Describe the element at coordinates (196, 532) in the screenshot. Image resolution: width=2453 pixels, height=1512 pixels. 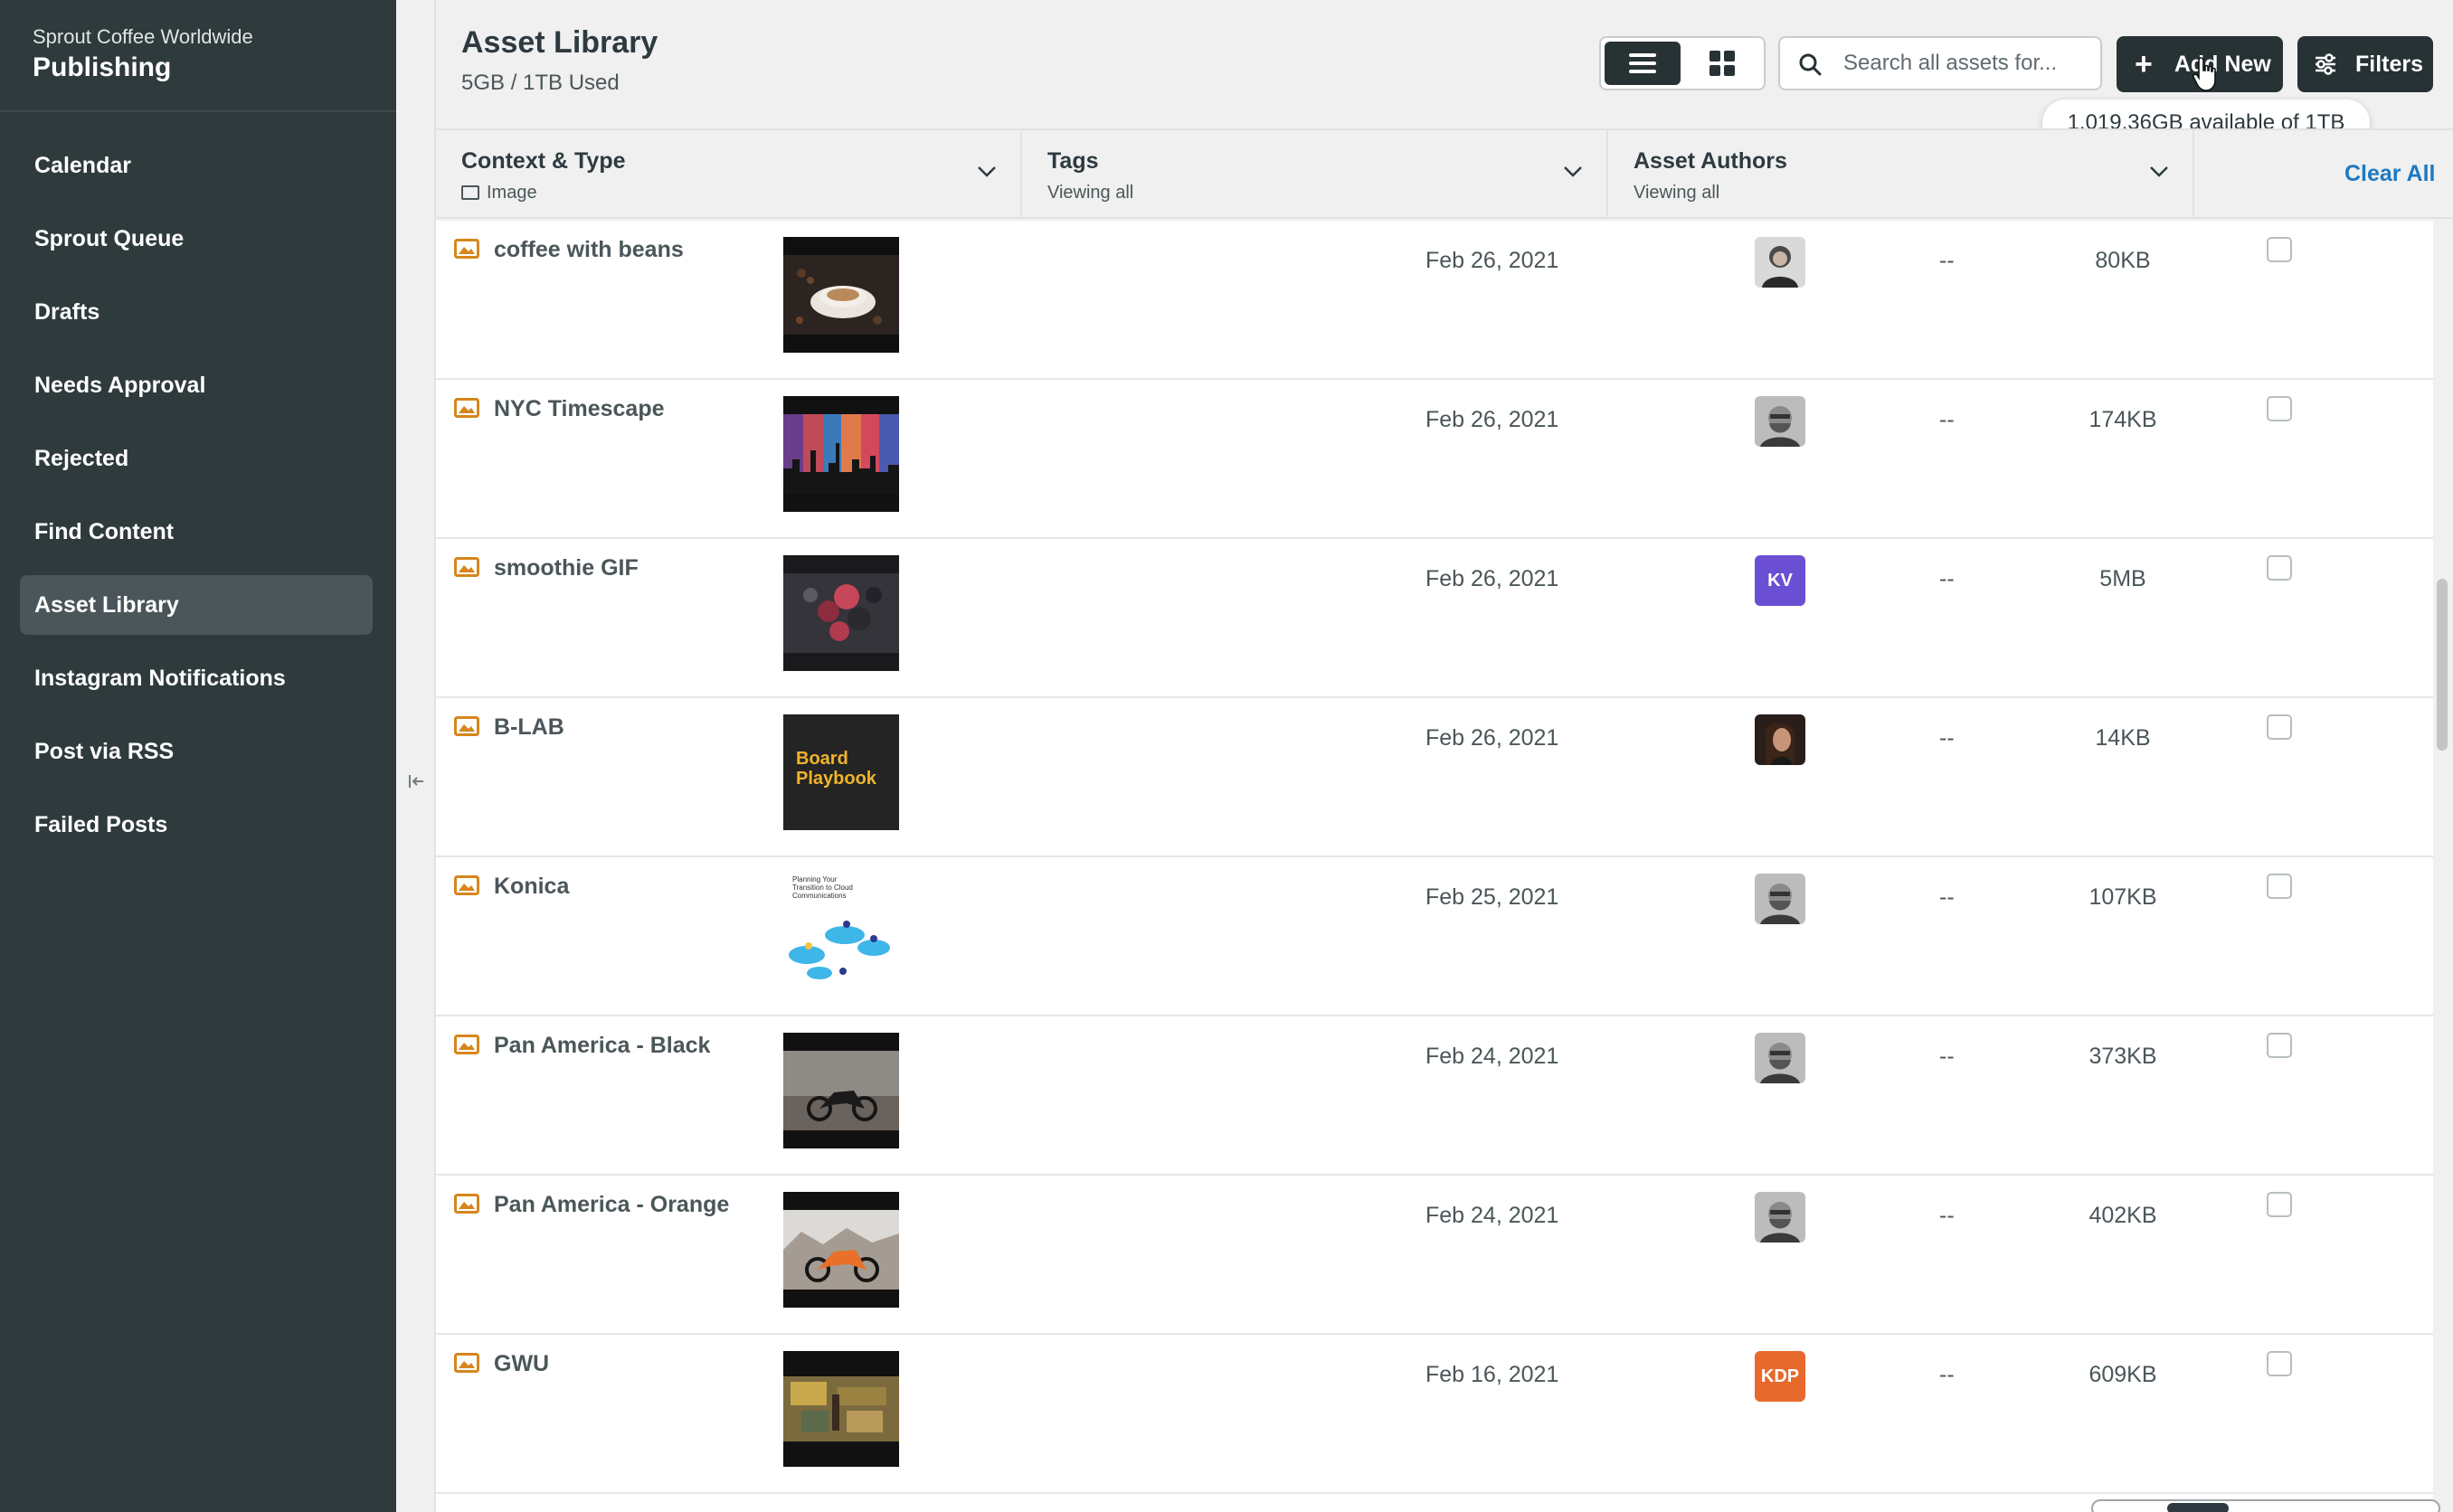
I see `sidebar-item-find-content: Find Content` at that location.